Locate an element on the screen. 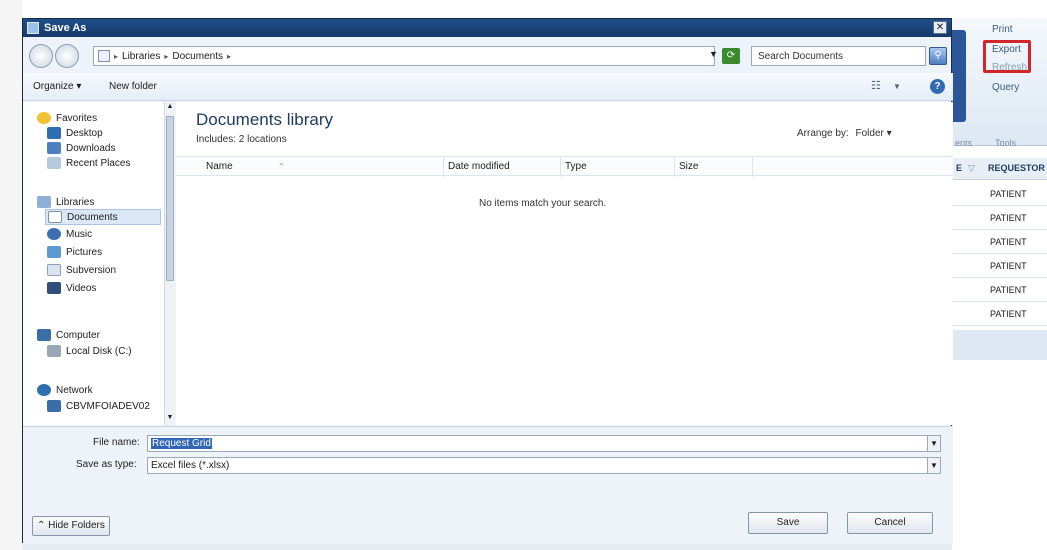 This screenshot has width=1047, height=550. nav-downloads: Downloads is located at coordinates (81, 148).